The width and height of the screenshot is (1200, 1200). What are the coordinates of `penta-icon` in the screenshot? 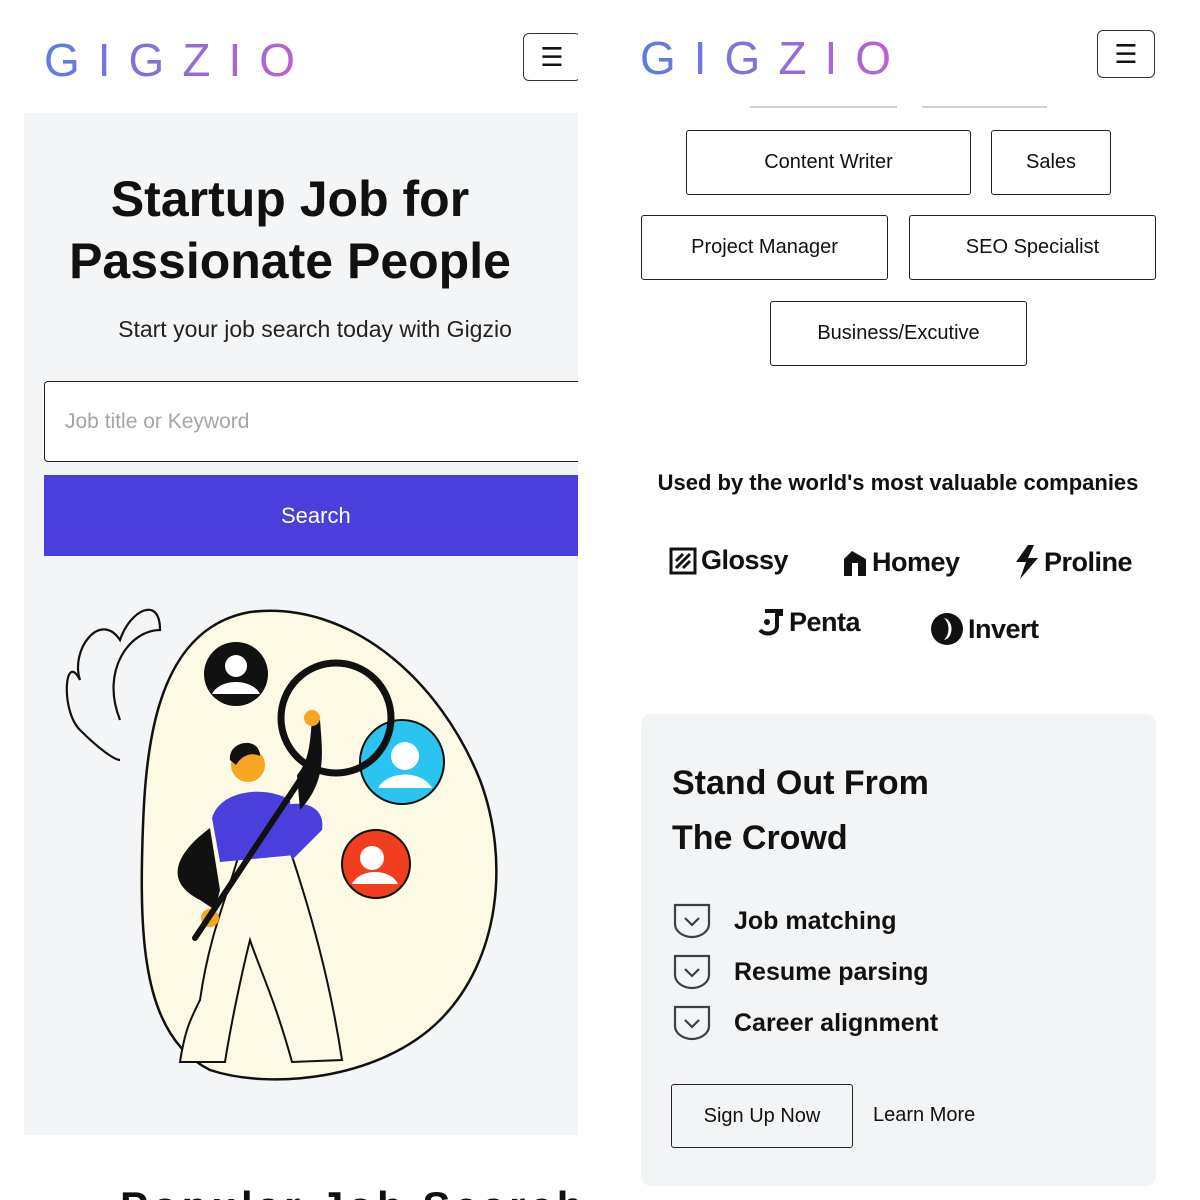 It's located at (770, 621).